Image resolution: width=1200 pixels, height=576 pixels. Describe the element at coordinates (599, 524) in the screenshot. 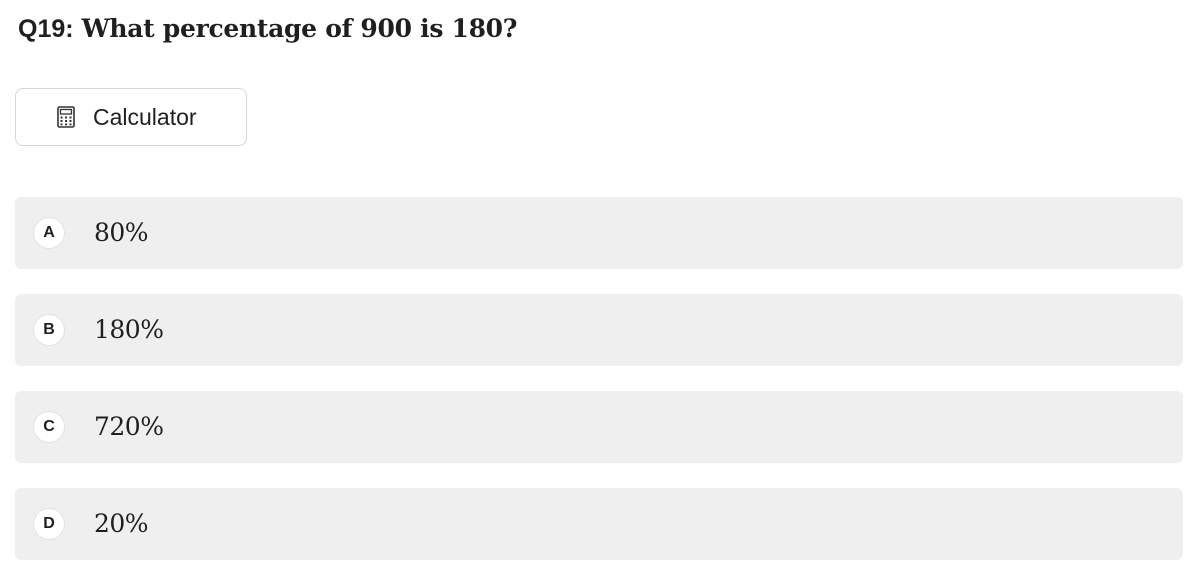

I see `option-d: D 20%` at that location.